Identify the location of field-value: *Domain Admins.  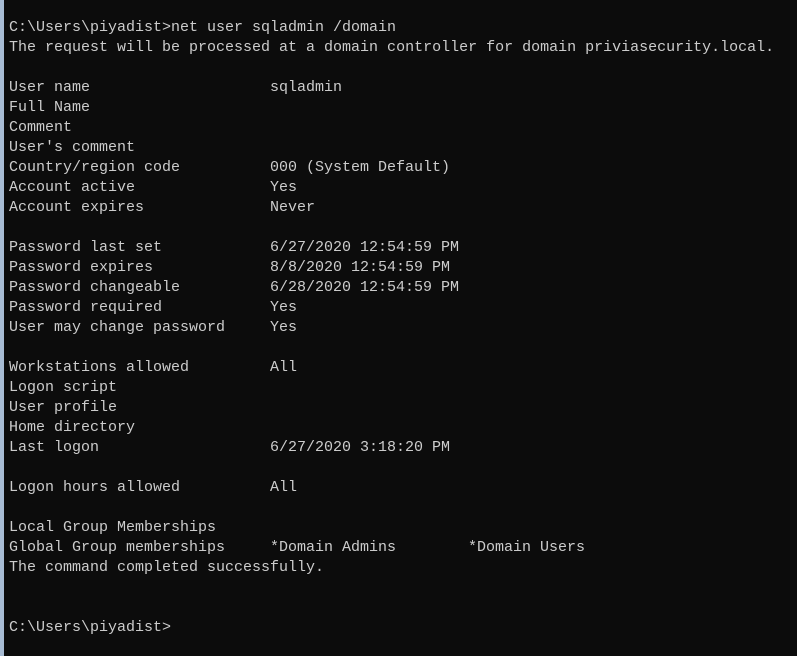
(333, 547).